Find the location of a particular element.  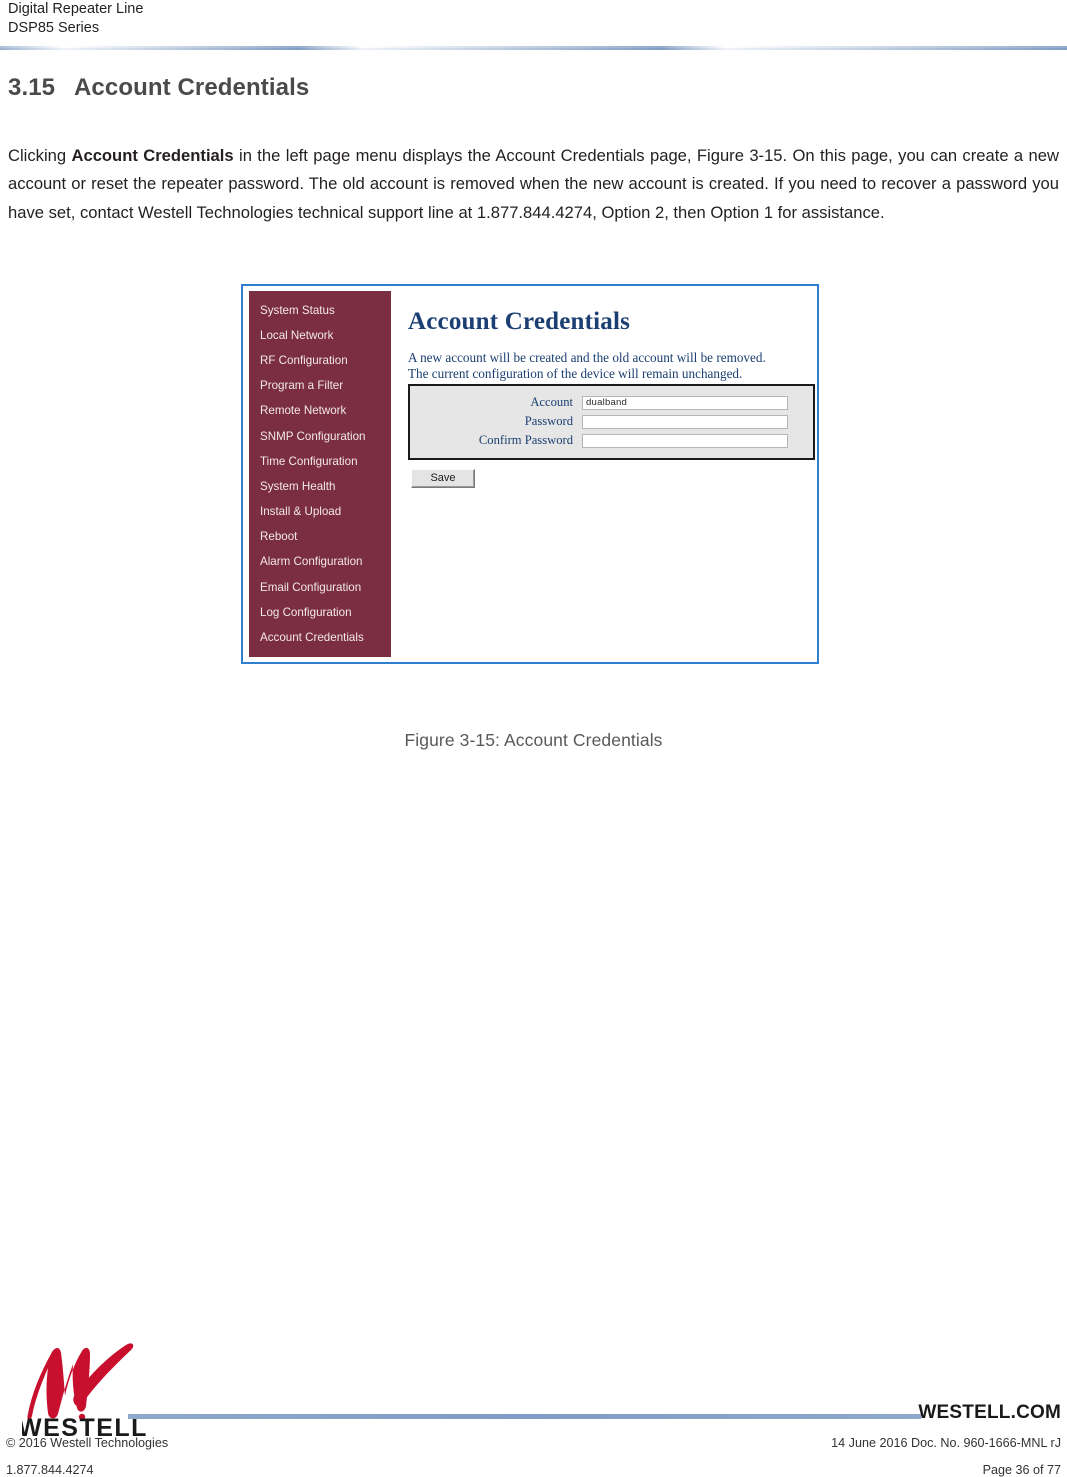

account-label: Account is located at coordinates (551, 402).